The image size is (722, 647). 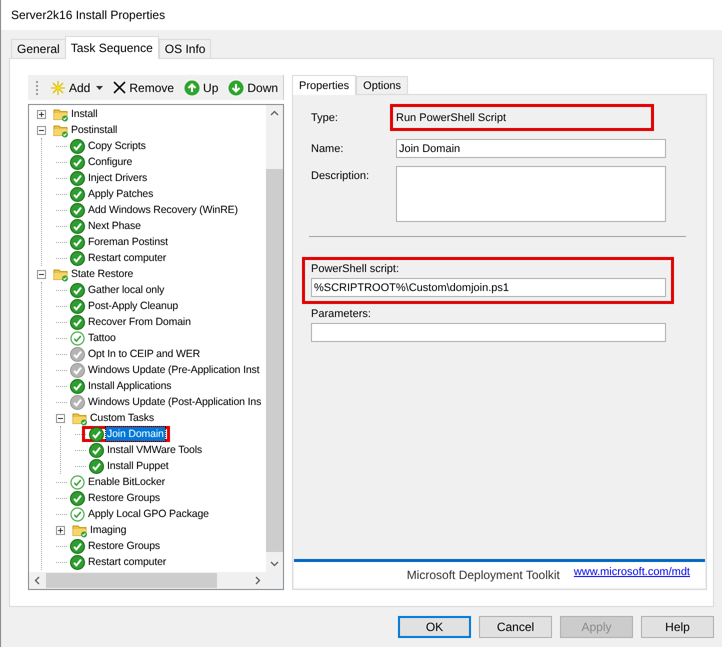 What do you see at coordinates (515, 627) in the screenshot?
I see `dialog-button: Cancel` at bounding box center [515, 627].